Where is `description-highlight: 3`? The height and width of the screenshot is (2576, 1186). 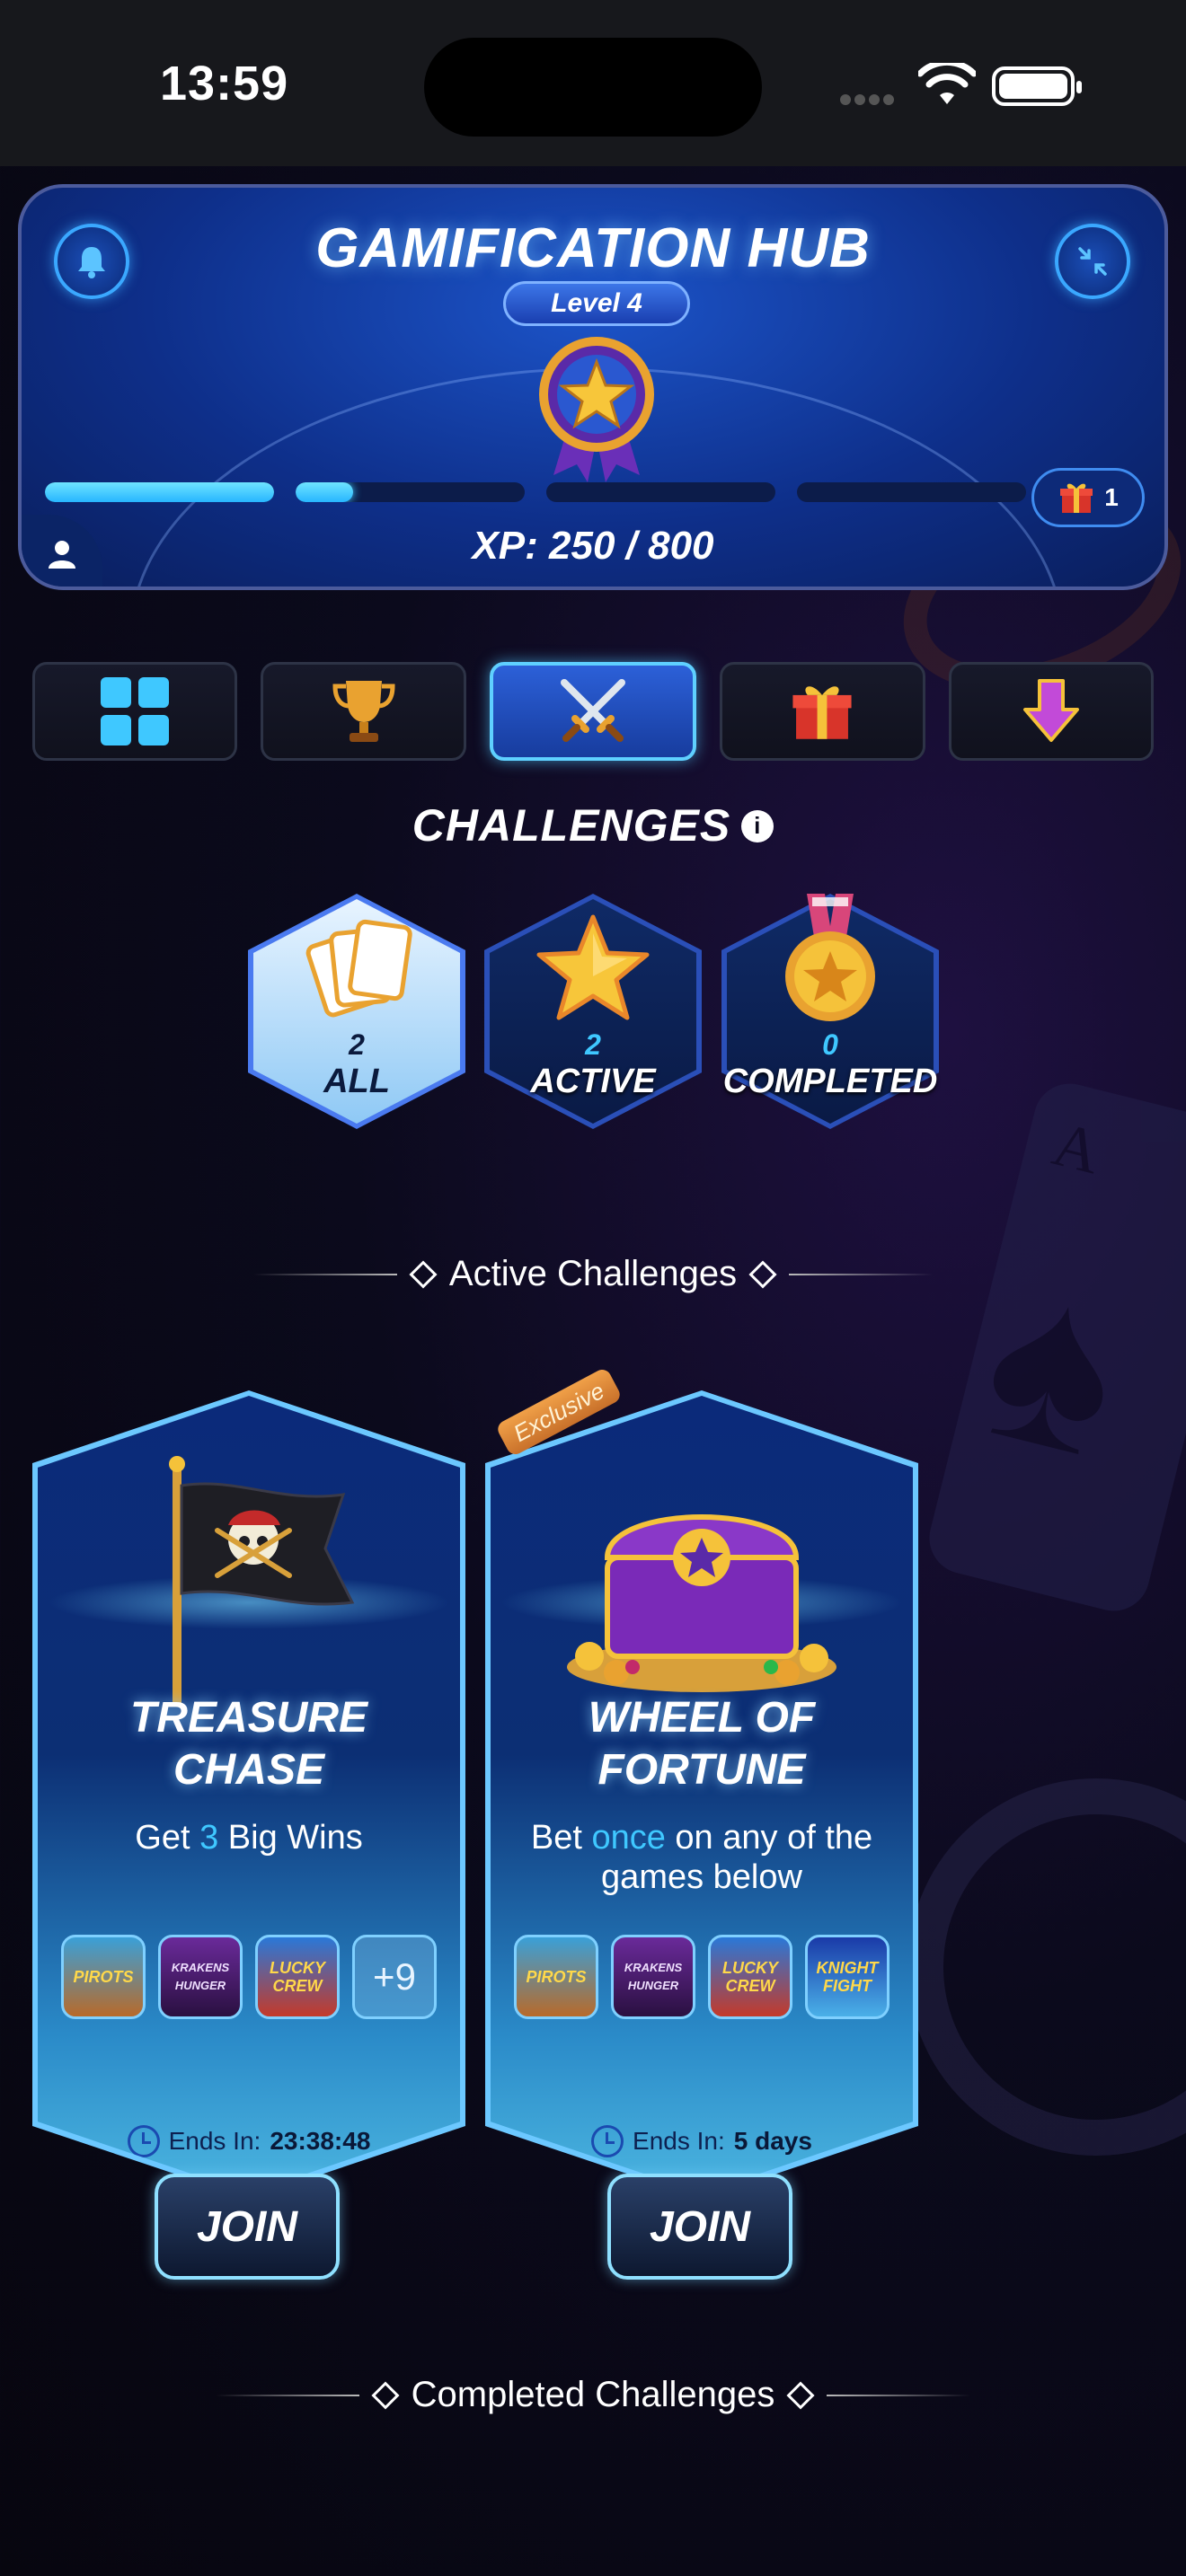
description-highlight: 3 is located at coordinates (209, 1838).